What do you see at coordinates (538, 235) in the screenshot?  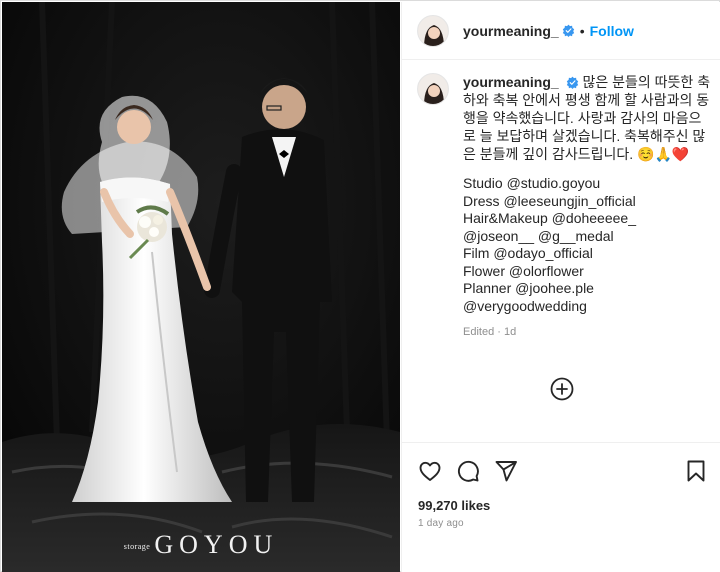 I see `credit-line: @joseon__ @g__medal` at bounding box center [538, 235].